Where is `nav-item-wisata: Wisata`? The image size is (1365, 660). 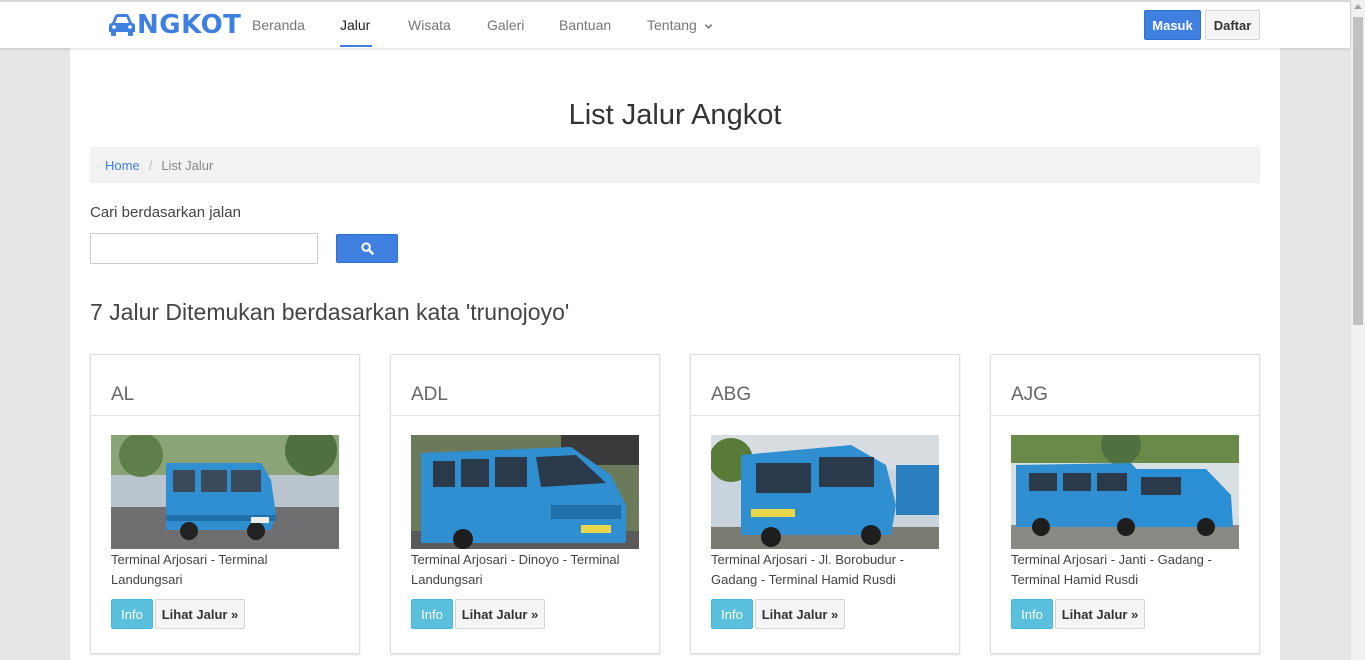 nav-item-wisata: Wisata is located at coordinates (429, 25).